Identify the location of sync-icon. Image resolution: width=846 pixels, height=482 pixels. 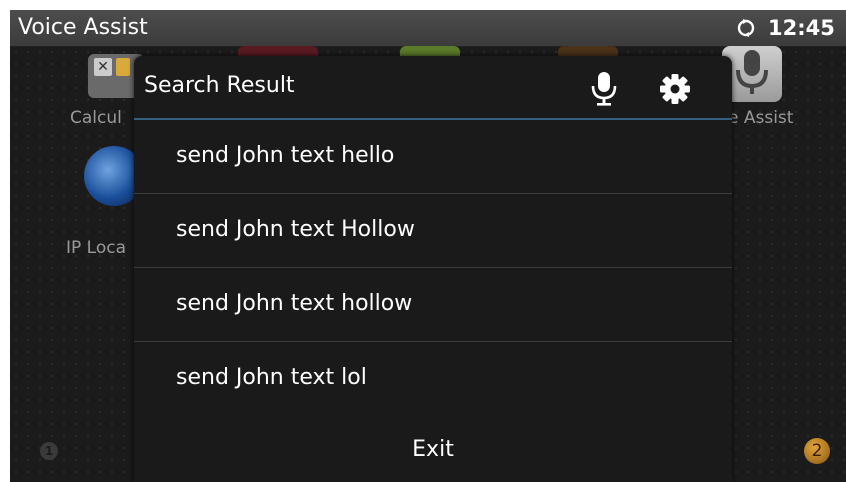
(746, 28).